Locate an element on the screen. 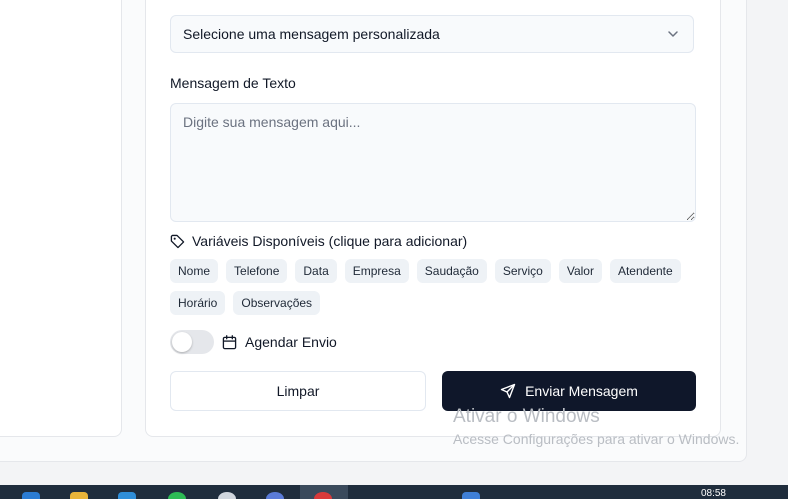 The height and width of the screenshot is (499, 788). variable-chip-atendente: Atendente is located at coordinates (645, 271).